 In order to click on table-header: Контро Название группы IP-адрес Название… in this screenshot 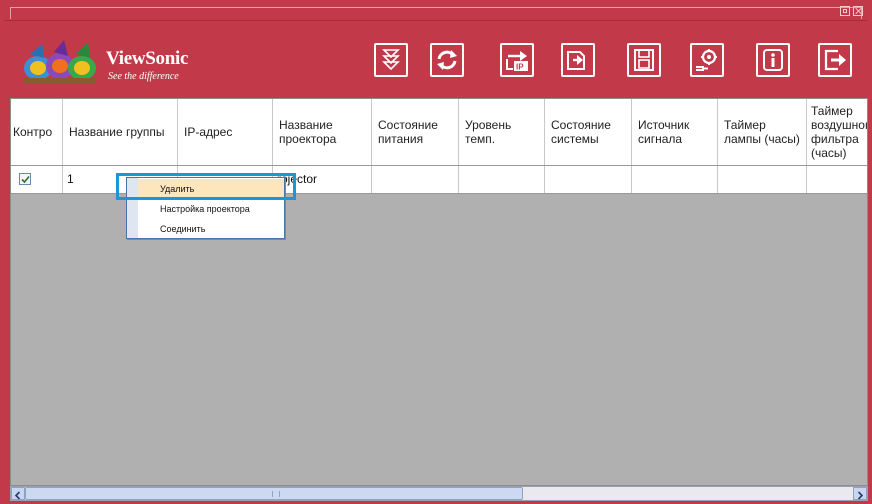, I will do `click(439, 132)`.